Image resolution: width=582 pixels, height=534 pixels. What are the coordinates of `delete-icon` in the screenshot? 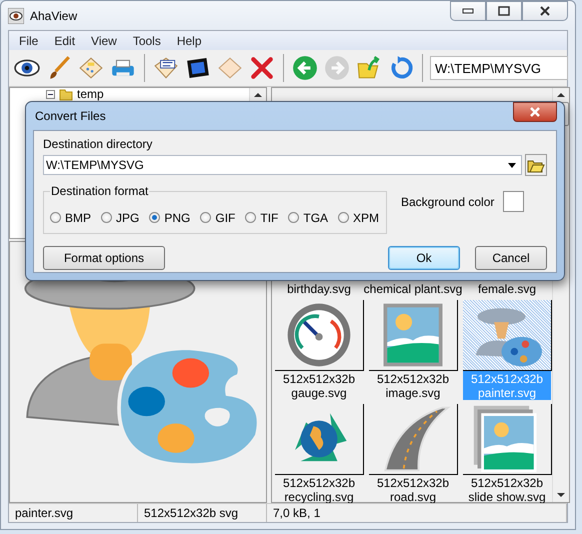 It's located at (262, 68).